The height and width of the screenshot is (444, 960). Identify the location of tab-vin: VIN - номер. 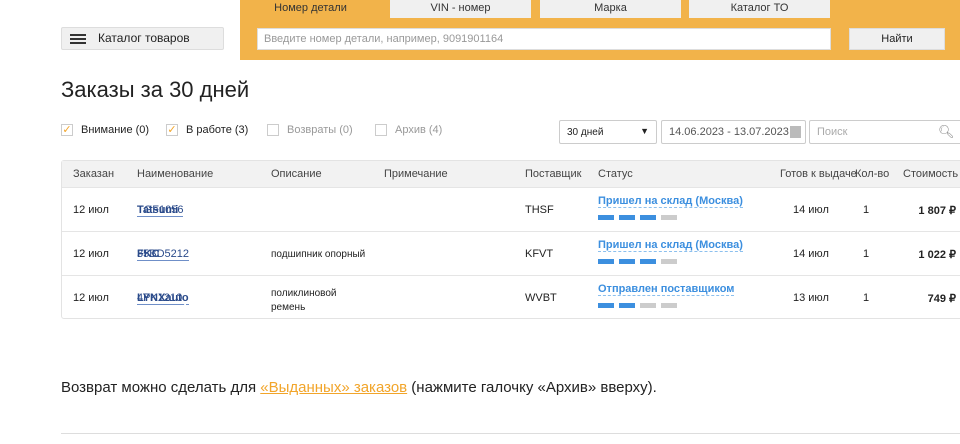
(460, 9).